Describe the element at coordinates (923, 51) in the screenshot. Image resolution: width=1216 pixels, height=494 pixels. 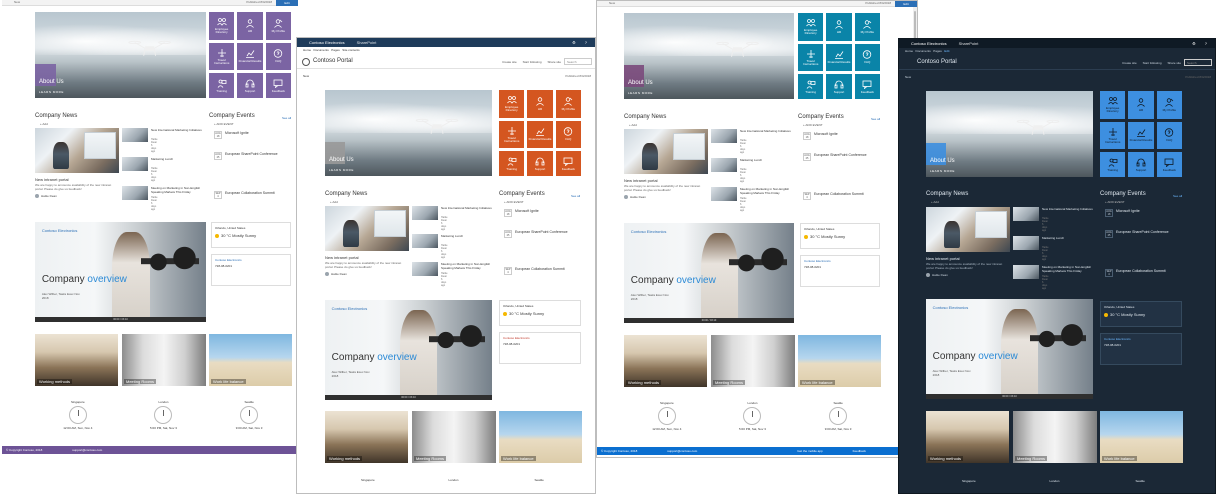
I see `nav-documents: Documents` at that location.